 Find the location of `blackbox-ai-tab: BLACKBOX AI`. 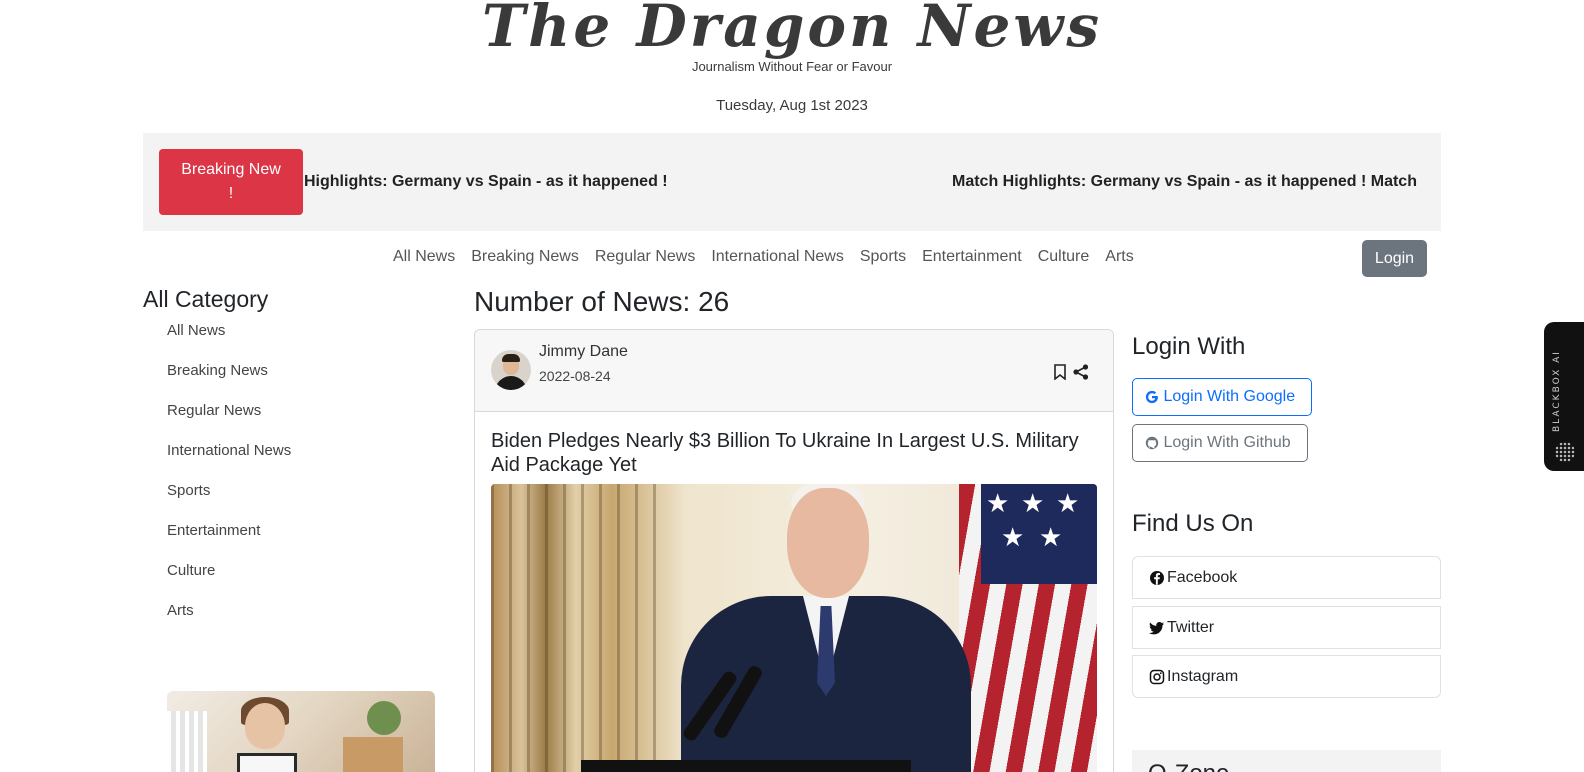

blackbox-ai-tab: BLACKBOX AI is located at coordinates (1564, 396).